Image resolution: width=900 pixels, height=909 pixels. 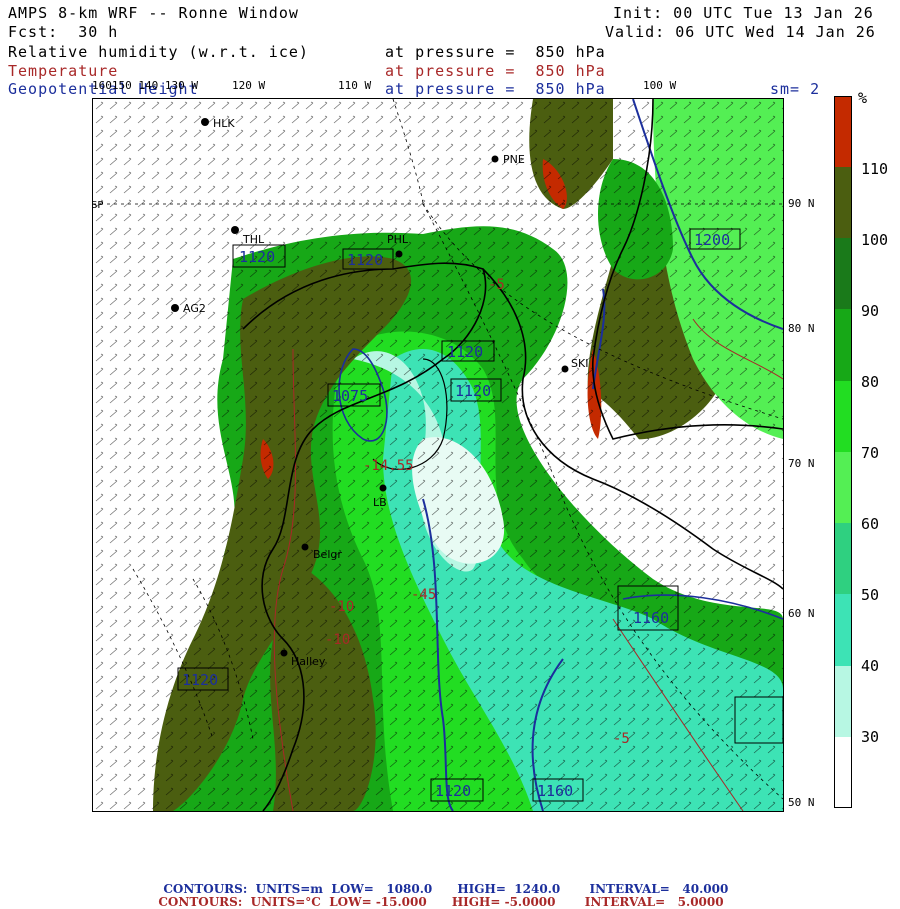 What do you see at coordinates (285, 902) in the screenshot?
I see `footer-units: UNITS=°C` at bounding box center [285, 902].